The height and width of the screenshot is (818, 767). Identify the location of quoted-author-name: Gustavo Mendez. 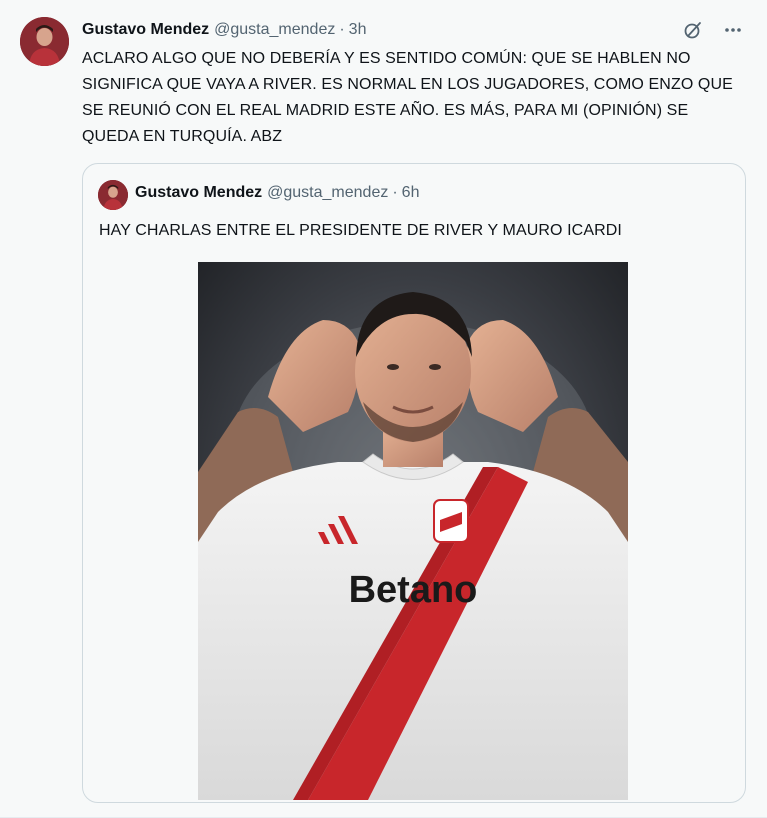
(198, 193).